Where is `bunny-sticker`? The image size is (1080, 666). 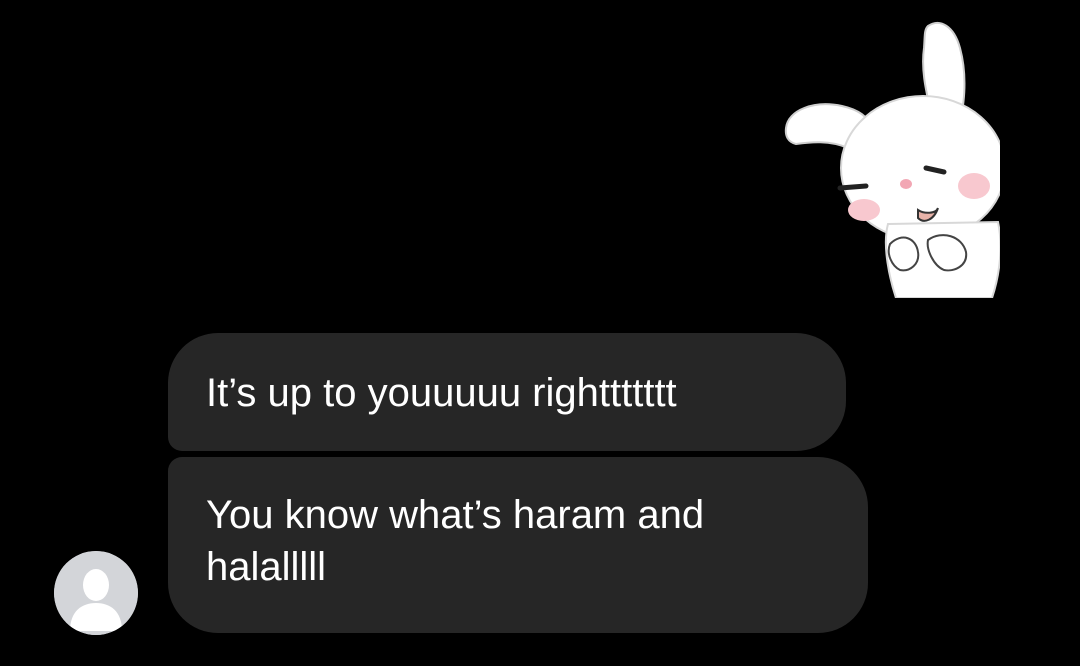 bunny-sticker is located at coordinates (889, 158).